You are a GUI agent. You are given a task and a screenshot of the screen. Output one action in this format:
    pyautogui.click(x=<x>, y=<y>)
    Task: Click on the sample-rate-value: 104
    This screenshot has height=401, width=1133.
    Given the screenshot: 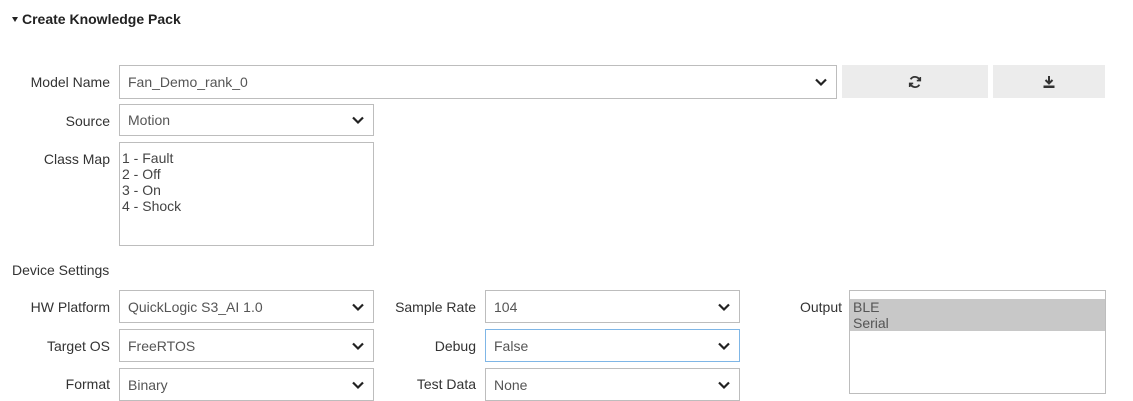 What is the action you would take?
    pyautogui.click(x=506, y=306)
    